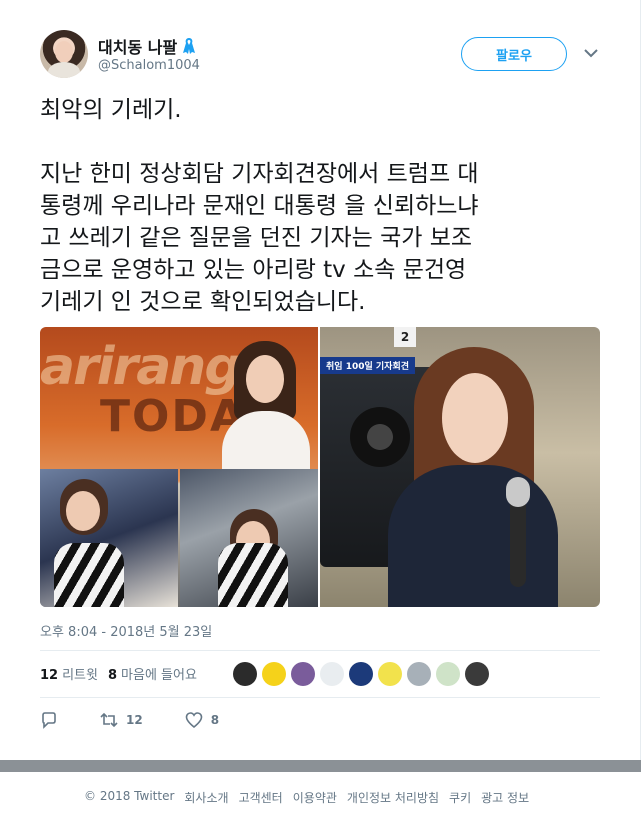  I want to click on footer-link-about: 회사소개, so click(206, 797).